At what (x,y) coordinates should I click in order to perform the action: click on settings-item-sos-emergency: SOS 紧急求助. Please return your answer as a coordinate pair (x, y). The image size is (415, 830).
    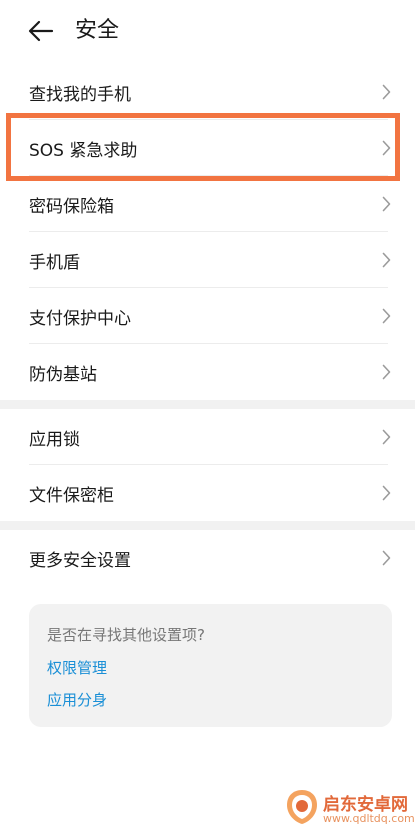
    Looking at the image, I should click on (207, 148).